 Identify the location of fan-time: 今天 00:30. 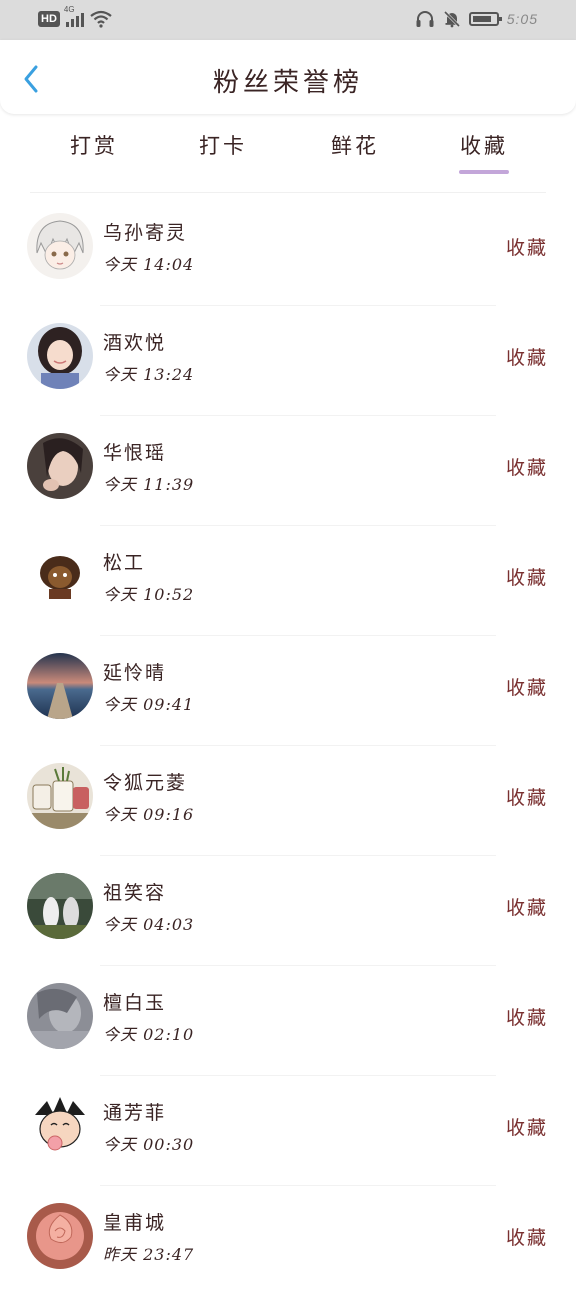
(149, 1144).